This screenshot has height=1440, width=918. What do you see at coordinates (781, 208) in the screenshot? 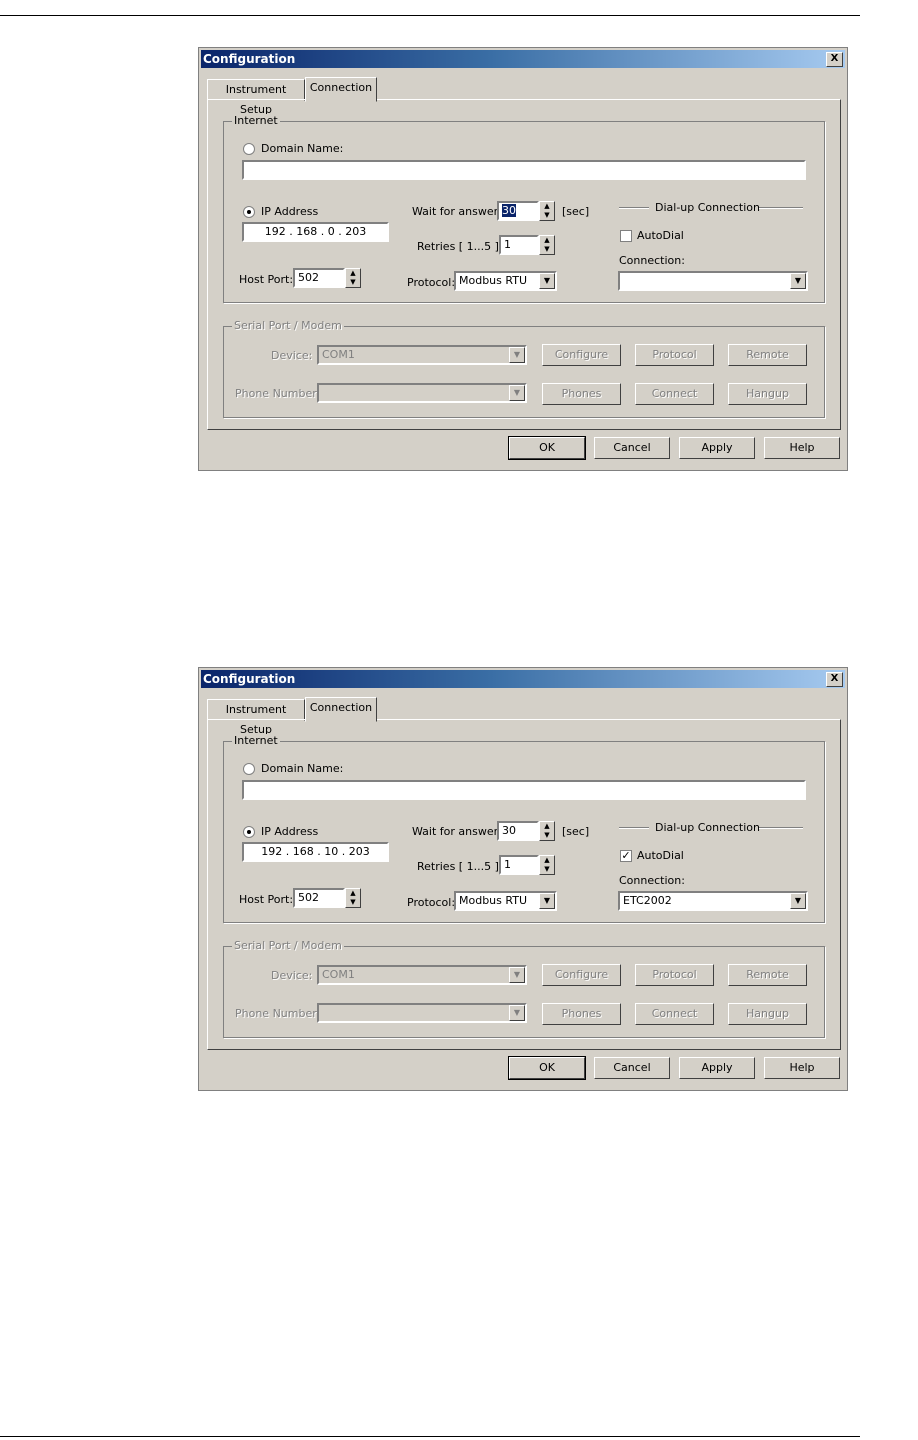
I see `dialup-rule-right` at bounding box center [781, 208].